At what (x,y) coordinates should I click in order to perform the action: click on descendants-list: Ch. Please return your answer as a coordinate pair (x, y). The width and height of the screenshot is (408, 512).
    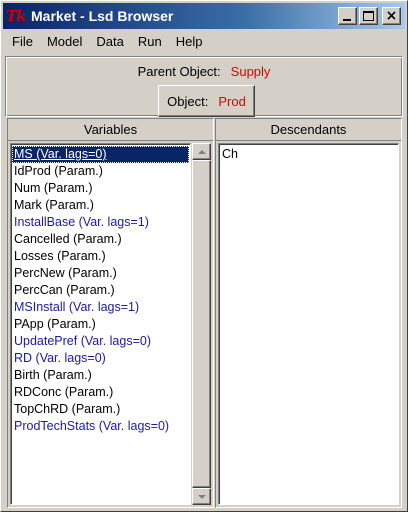
    Looking at the image, I should click on (308, 154).